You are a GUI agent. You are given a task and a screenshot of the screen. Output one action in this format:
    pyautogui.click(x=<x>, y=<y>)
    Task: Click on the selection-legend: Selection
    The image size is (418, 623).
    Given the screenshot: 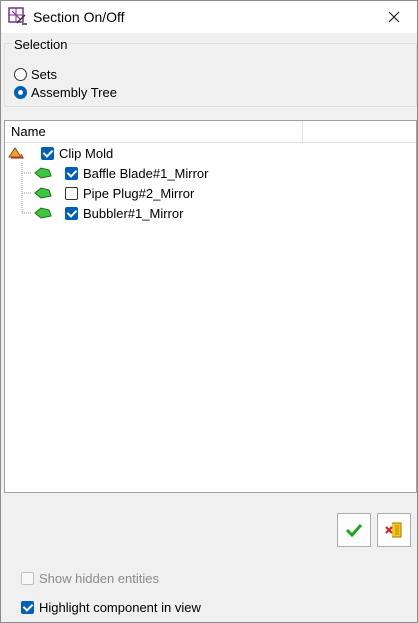 What is the action you would take?
    pyautogui.click(x=41, y=44)
    